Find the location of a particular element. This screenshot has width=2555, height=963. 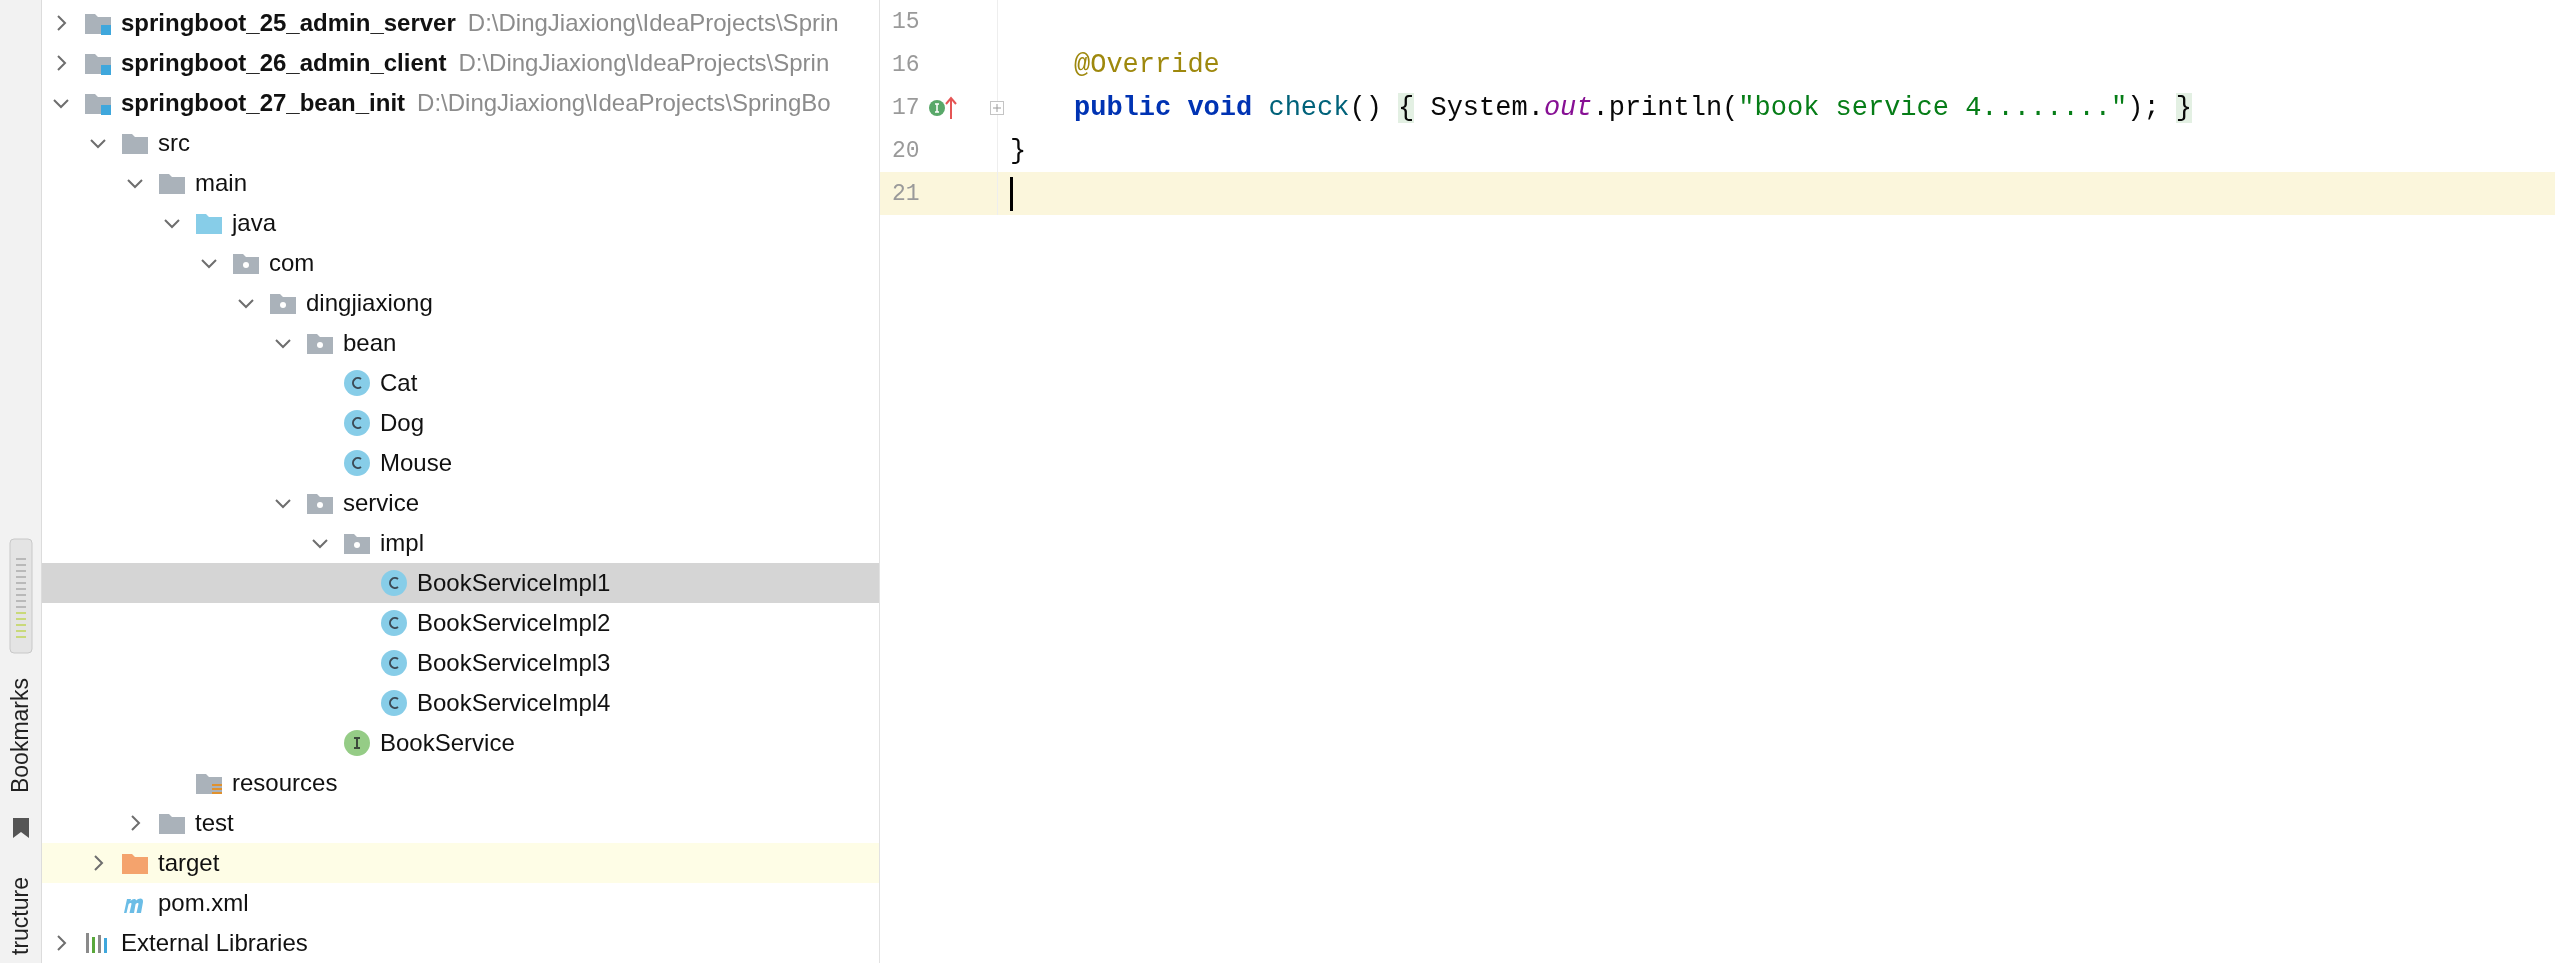

tree-item: BookServiceImpl2 is located at coordinates (460, 623).